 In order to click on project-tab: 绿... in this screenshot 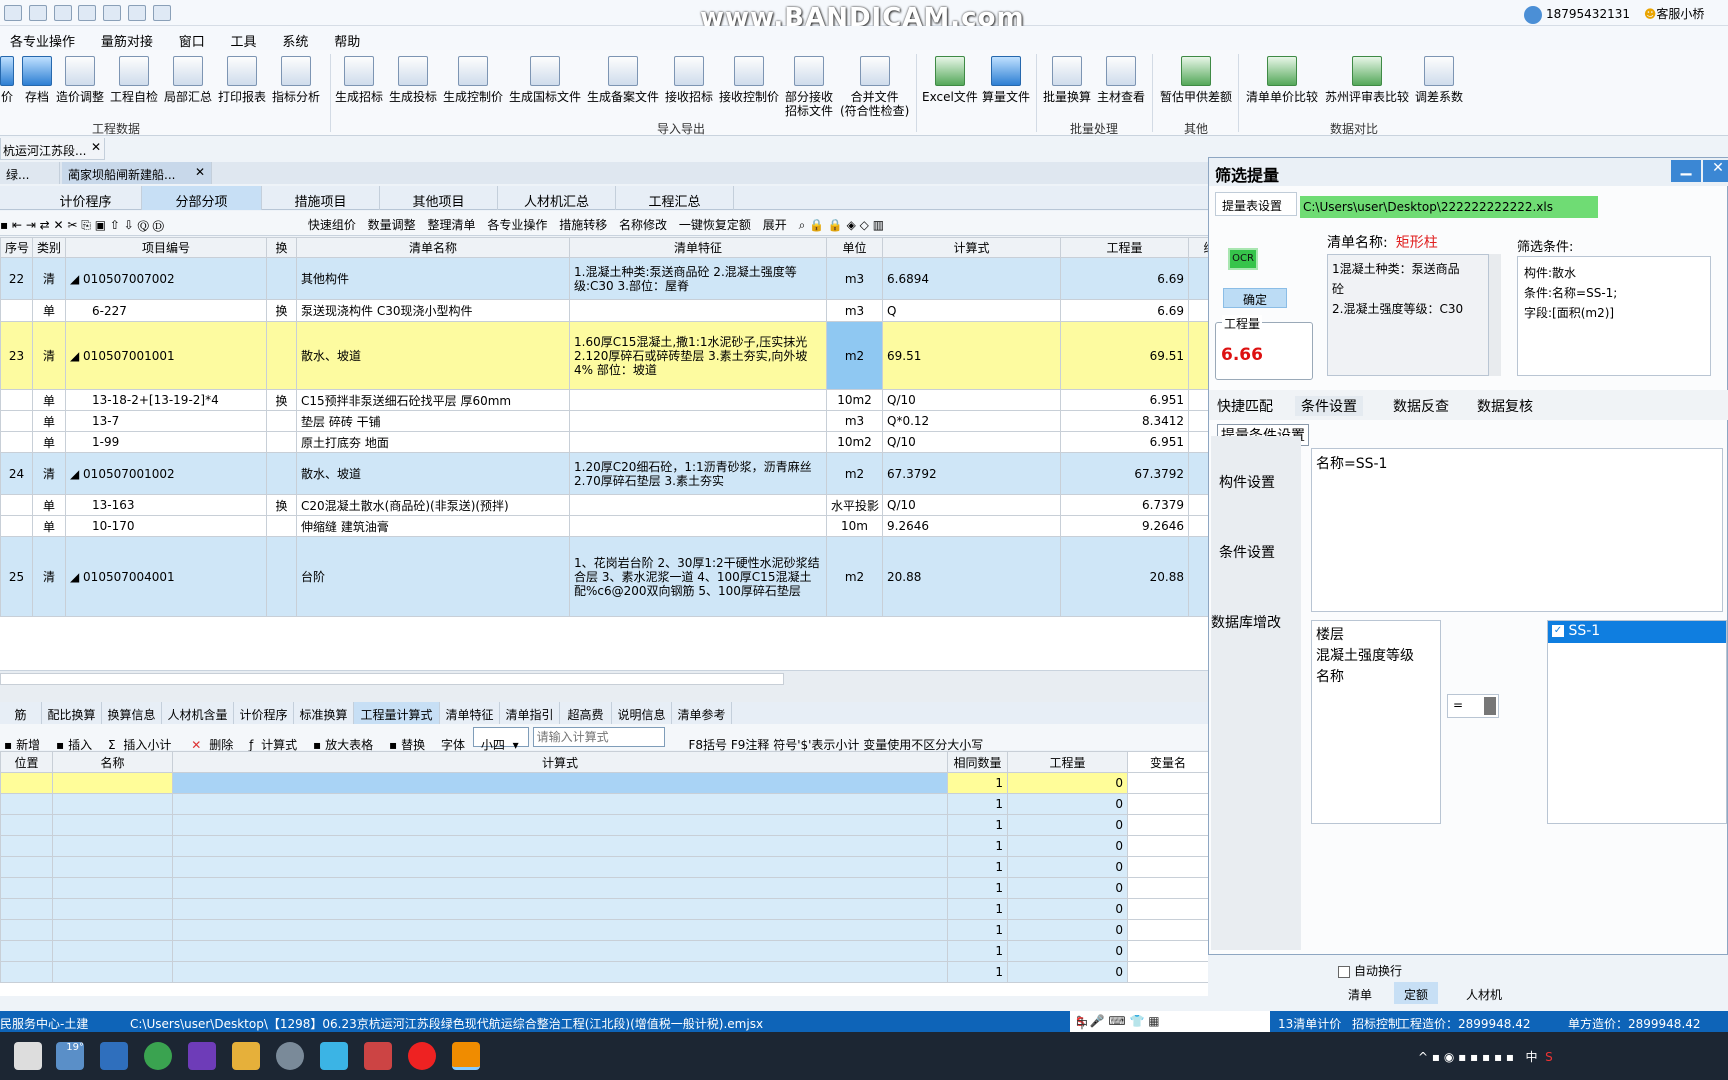, I will do `click(30, 173)`.